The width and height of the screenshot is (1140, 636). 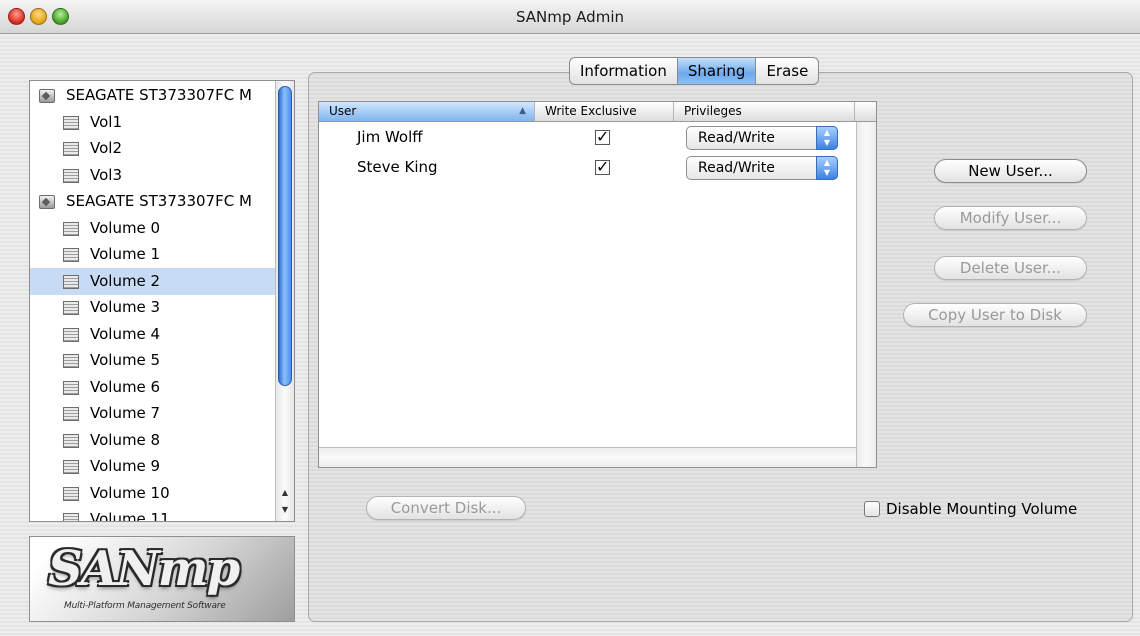 I want to click on tree-item-label: Volume 7, so click(x=125, y=413).